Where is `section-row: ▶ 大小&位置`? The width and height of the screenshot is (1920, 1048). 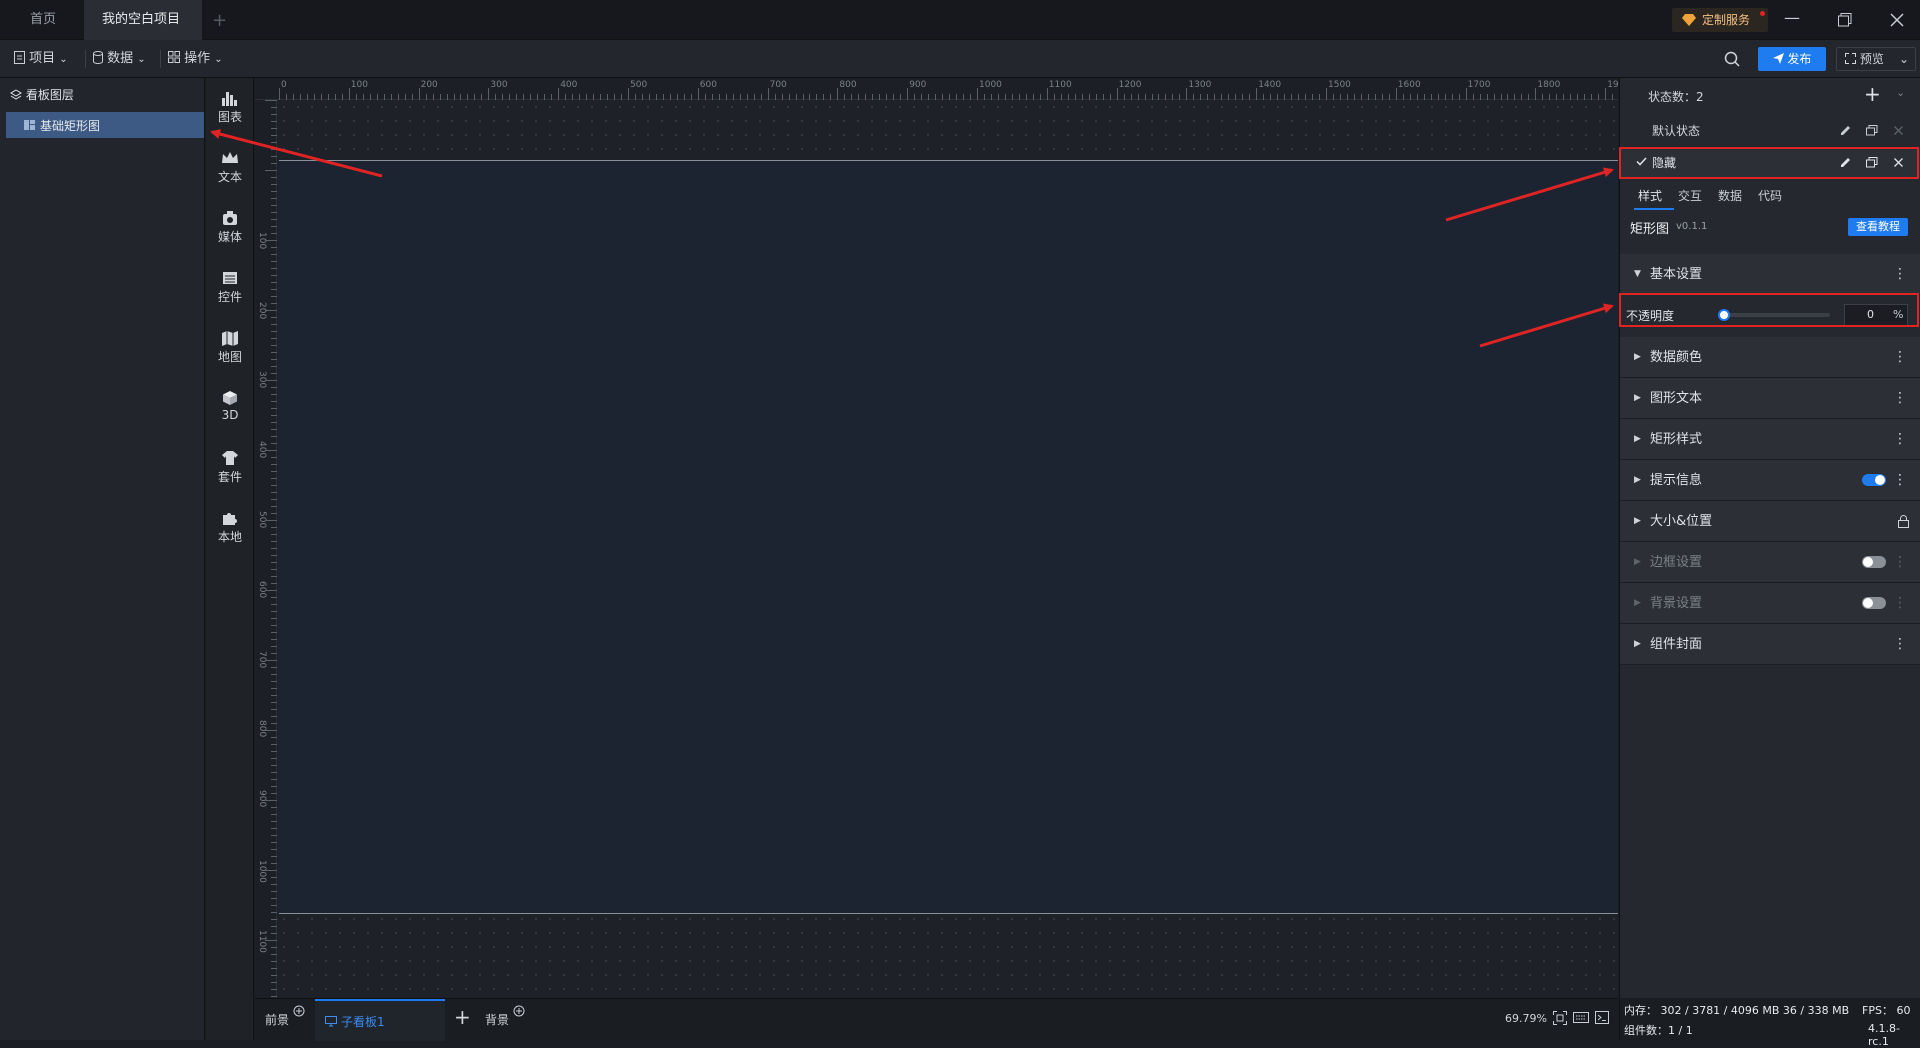
section-row: ▶ 大小&位置 is located at coordinates (1770, 521).